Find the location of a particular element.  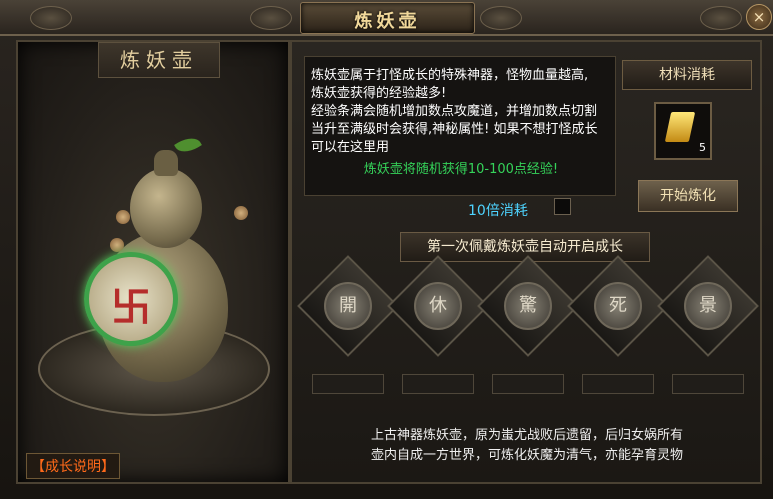

material-slot: 5 is located at coordinates (683, 131).